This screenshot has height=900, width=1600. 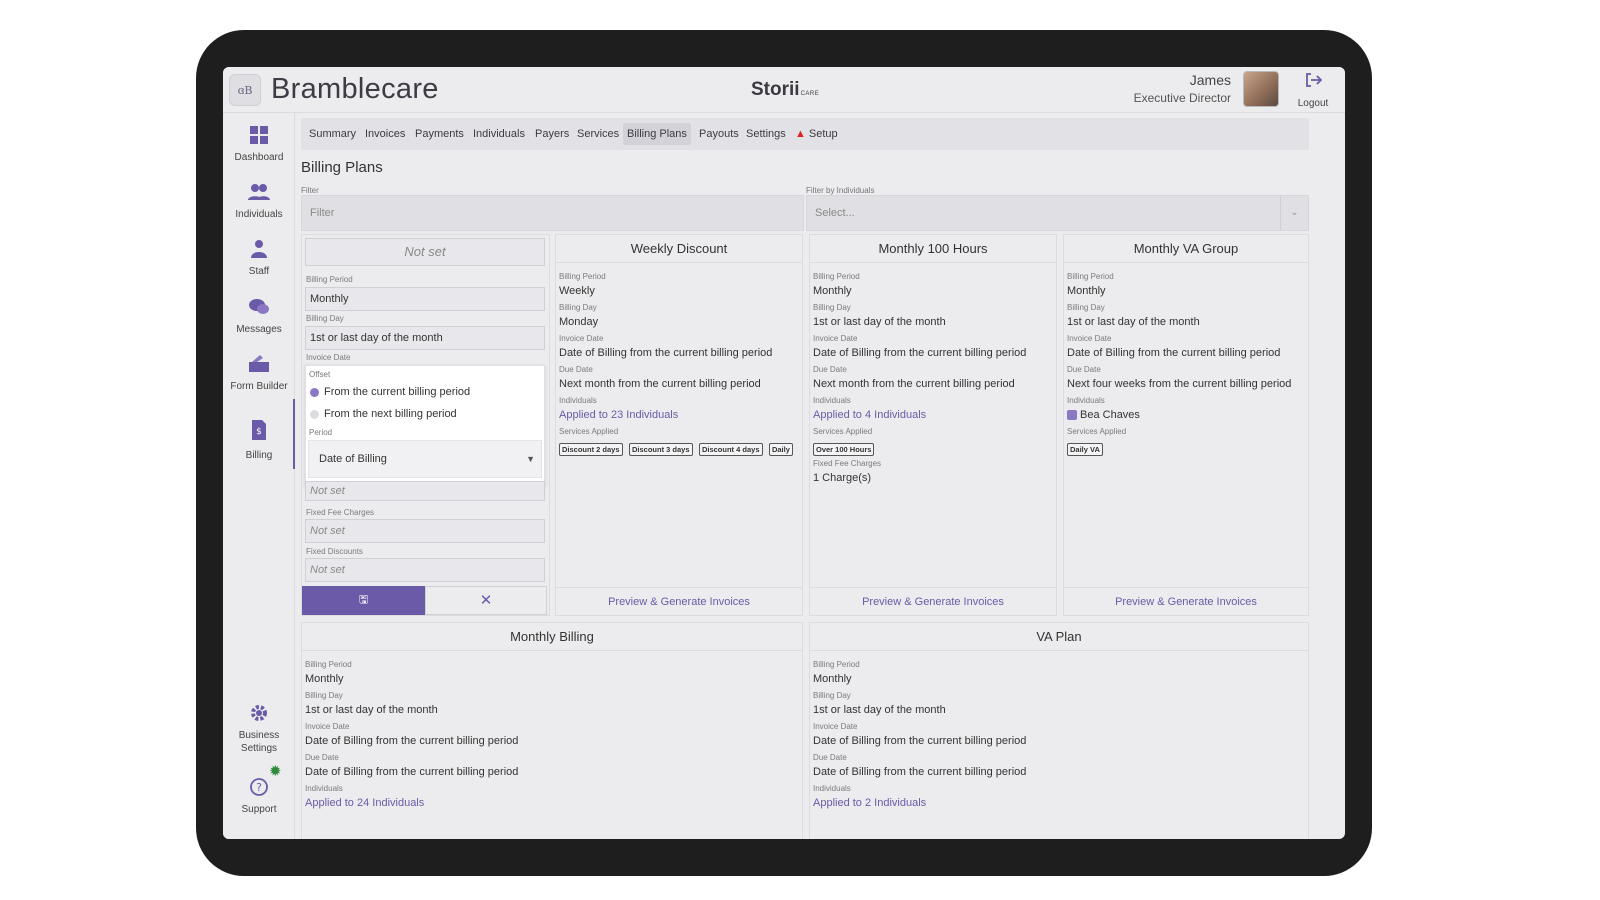 I want to click on filter-input: Filter, so click(x=552, y=213).